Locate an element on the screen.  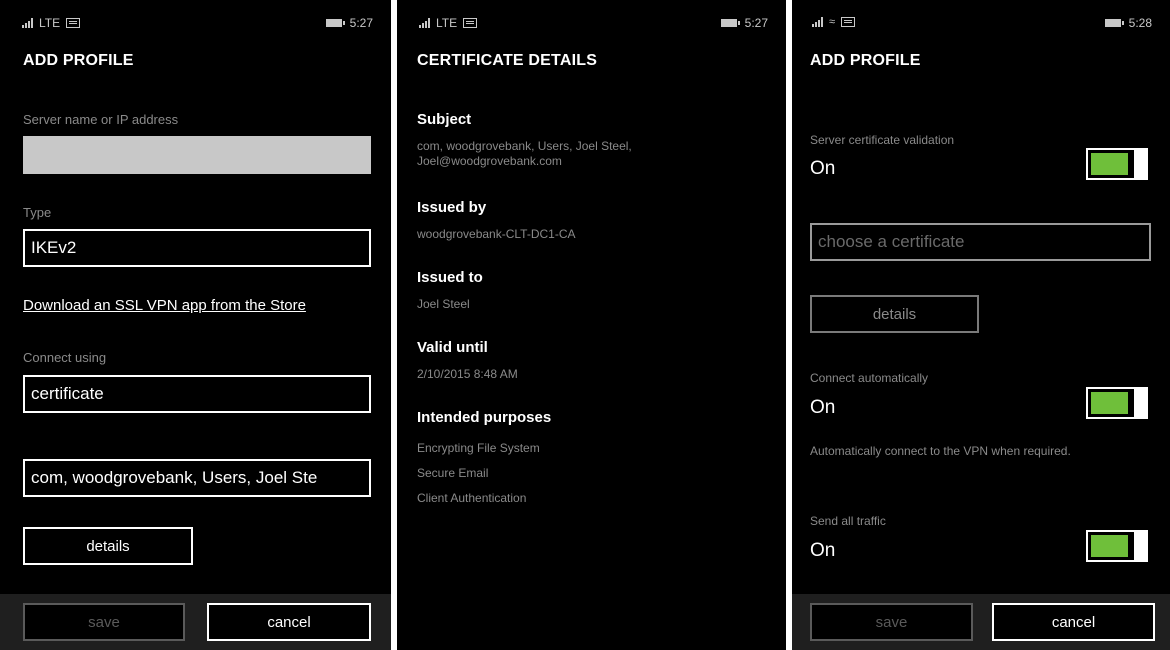
server-name-input is located at coordinates (197, 155).